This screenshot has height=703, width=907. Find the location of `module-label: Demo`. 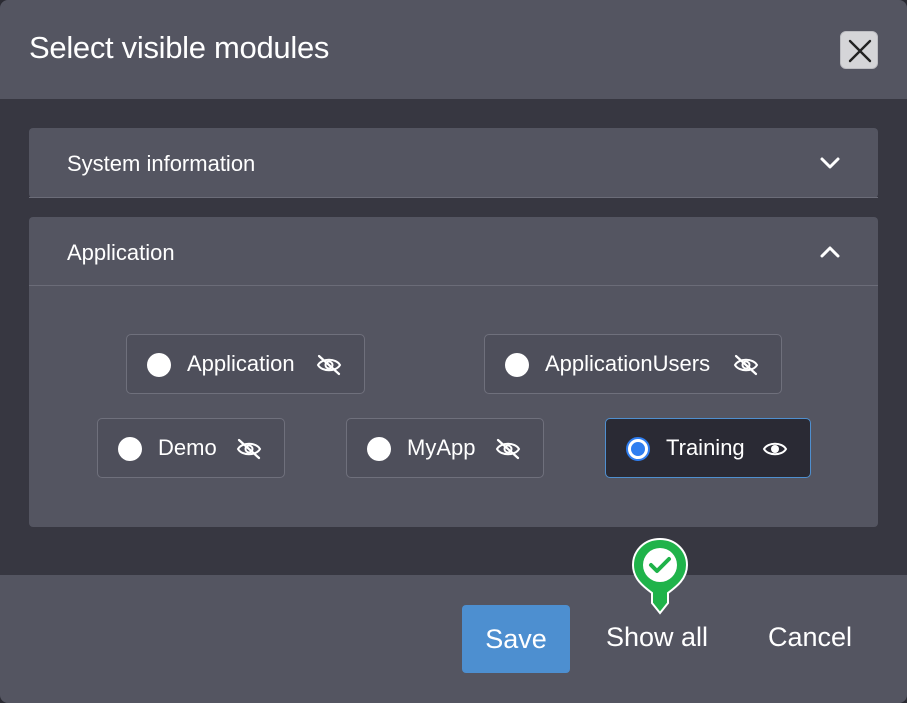

module-label: Demo is located at coordinates (187, 447).